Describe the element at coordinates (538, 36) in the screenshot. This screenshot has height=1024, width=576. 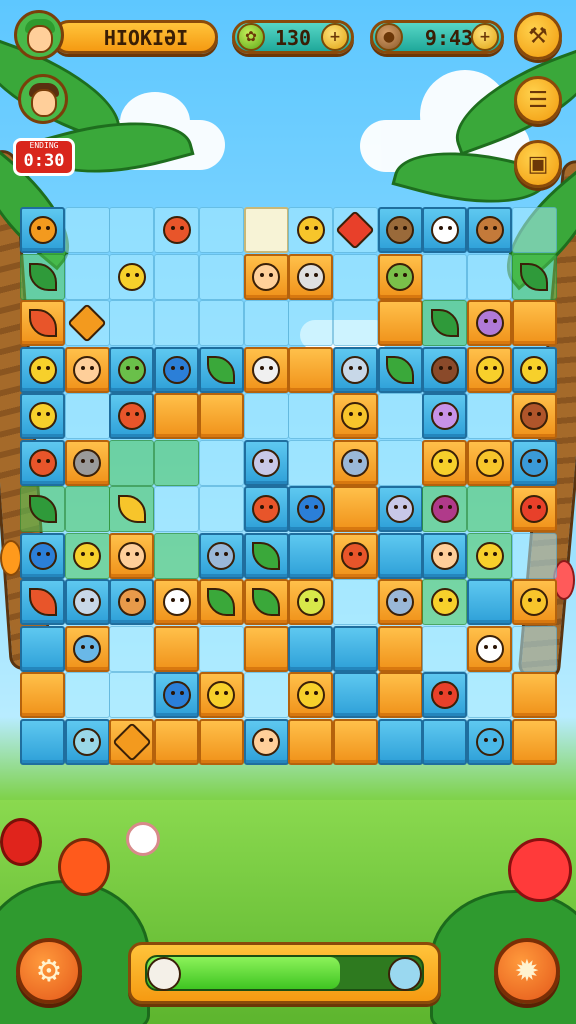
I see `wrench-icon: ⚒` at that location.